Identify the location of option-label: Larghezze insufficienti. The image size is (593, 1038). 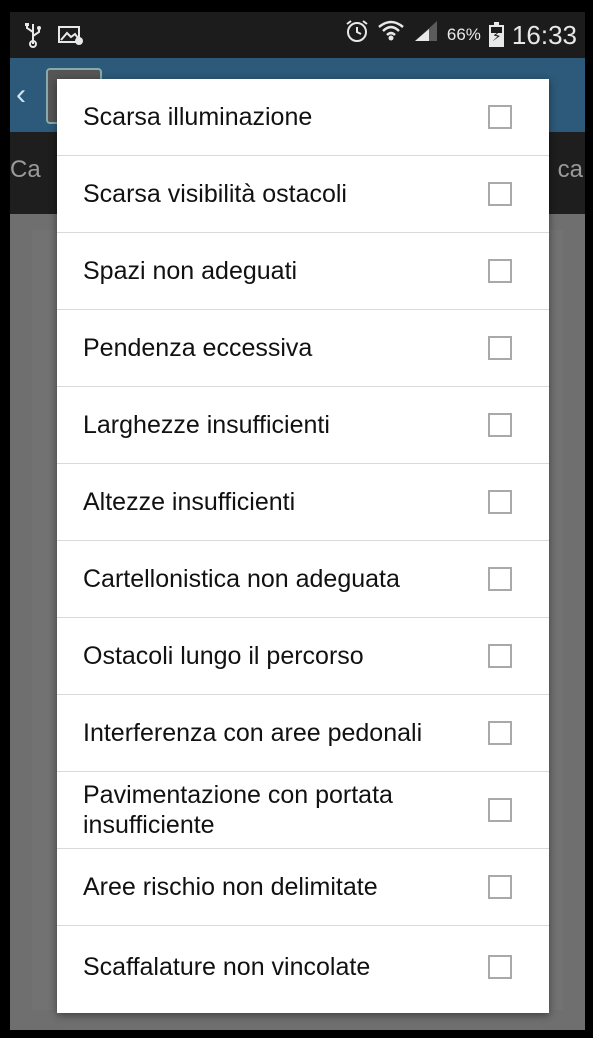
(206, 425).